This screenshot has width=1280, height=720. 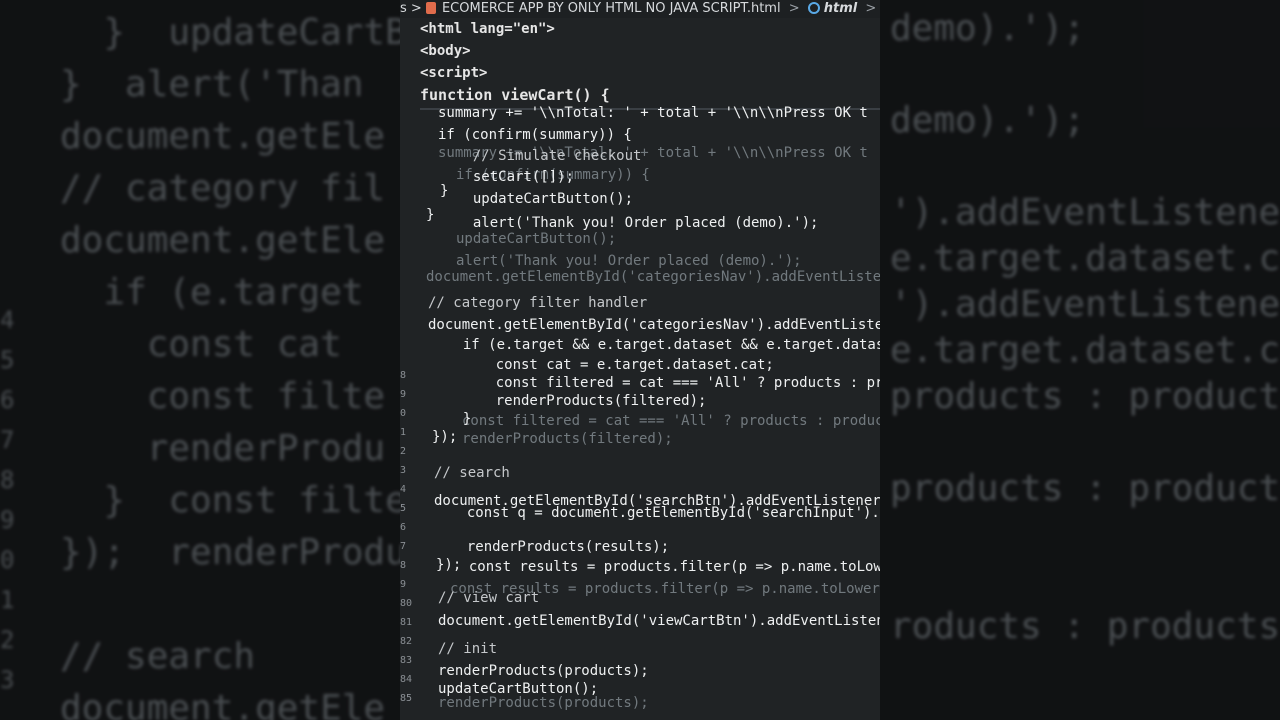 I want to click on html-tag-icon, so click(x=813, y=8).